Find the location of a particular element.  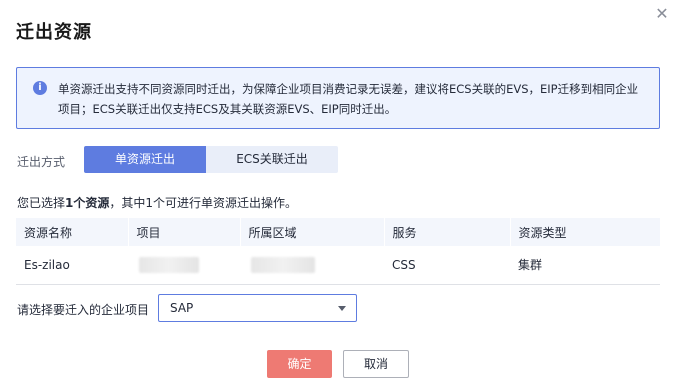

migration-mode-label: 迁出方式 is located at coordinates (41, 162).